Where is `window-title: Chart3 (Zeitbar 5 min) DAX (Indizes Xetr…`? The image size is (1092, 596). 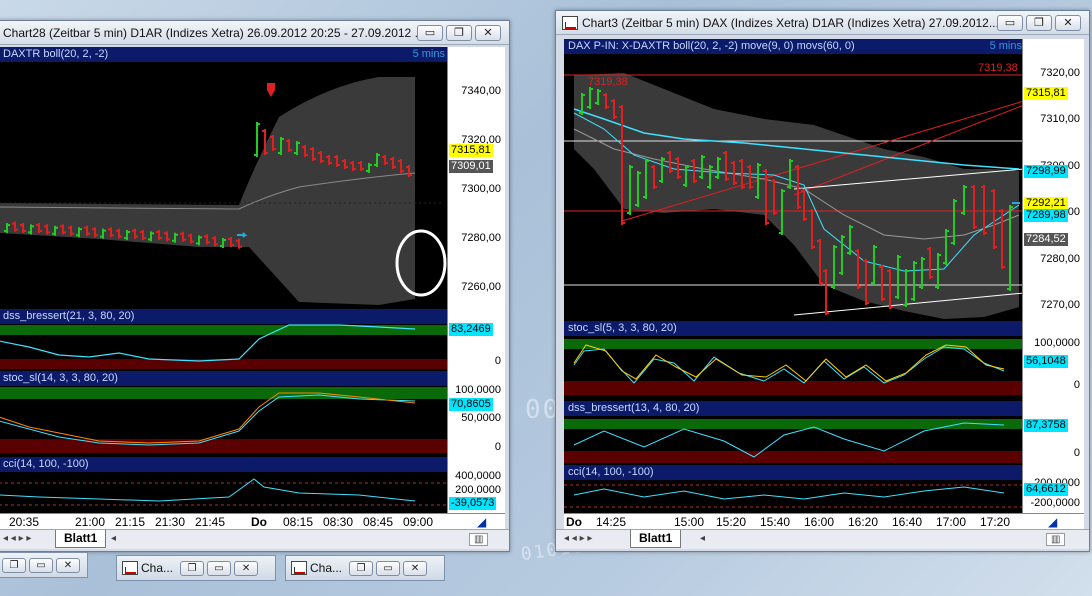 window-title: Chart3 (Zeitbar 5 min) DAX (Indizes Xetr… is located at coordinates (787, 23).